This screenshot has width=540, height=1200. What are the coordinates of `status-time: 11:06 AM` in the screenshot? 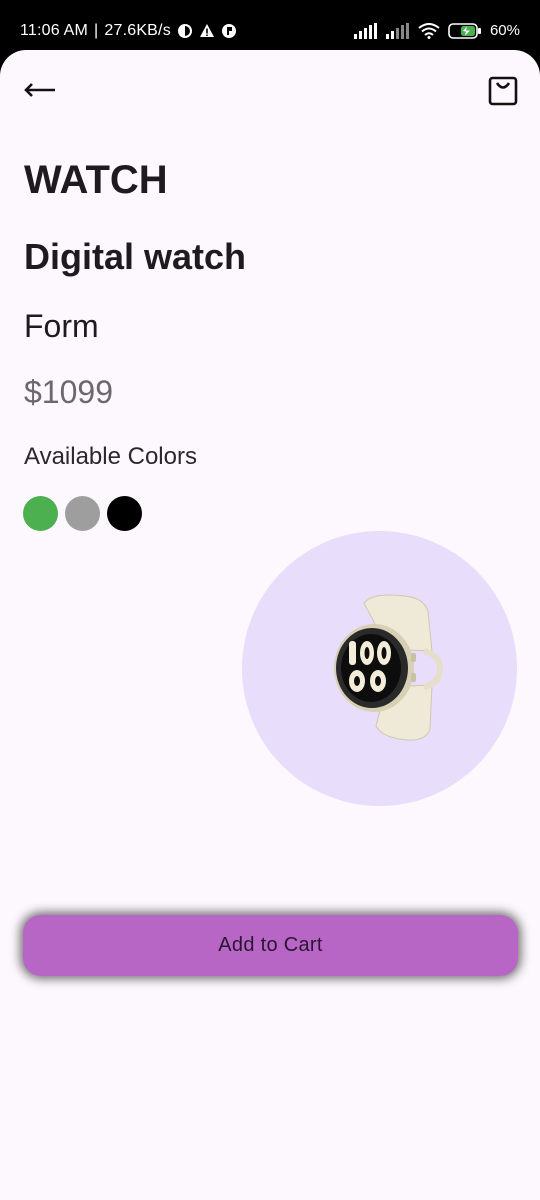 It's located at (54, 30).